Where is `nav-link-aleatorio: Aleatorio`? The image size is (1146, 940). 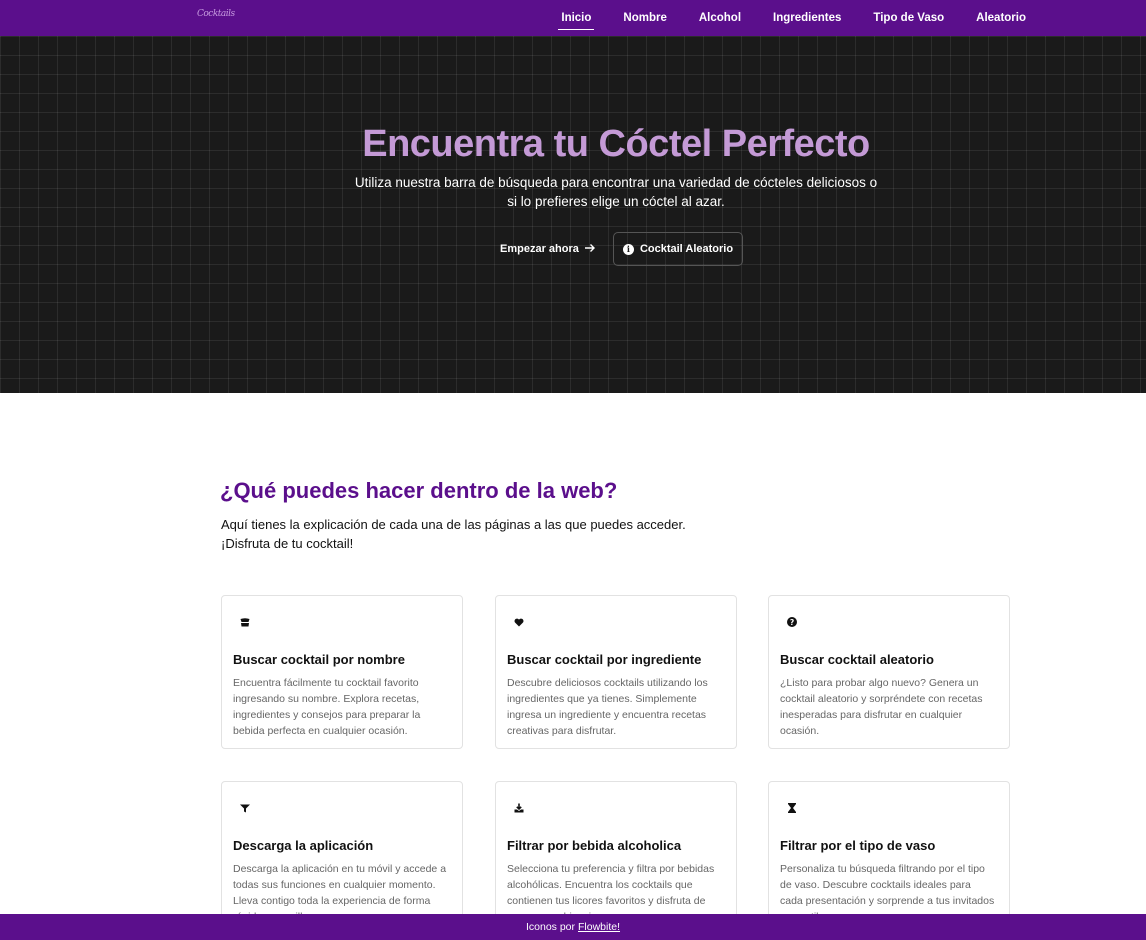 nav-link-aleatorio: Aleatorio is located at coordinates (1001, 18).